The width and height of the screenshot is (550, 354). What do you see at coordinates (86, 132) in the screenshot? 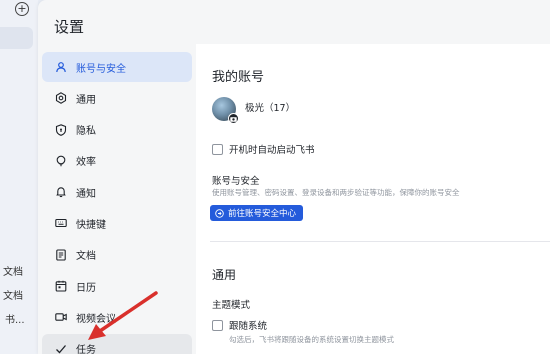
I see `nav-item-label: 隐私` at bounding box center [86, 132].